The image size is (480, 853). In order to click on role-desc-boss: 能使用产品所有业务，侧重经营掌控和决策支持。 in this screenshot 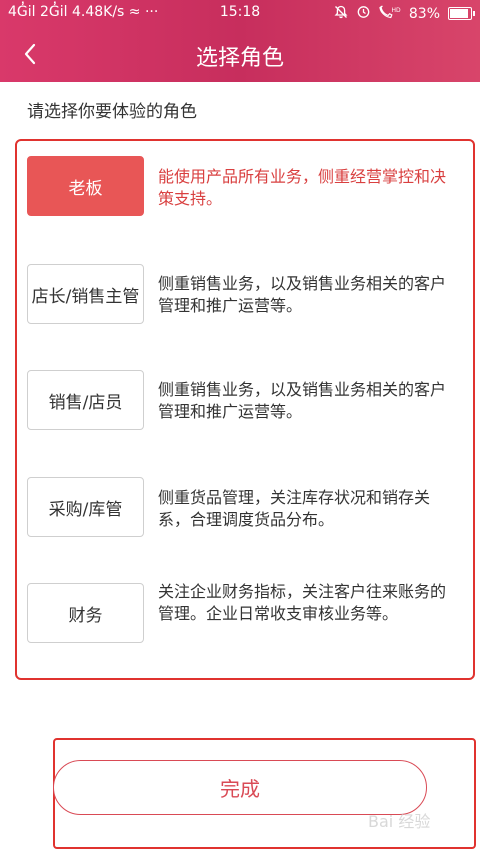, I will do `click(302, 187)`.